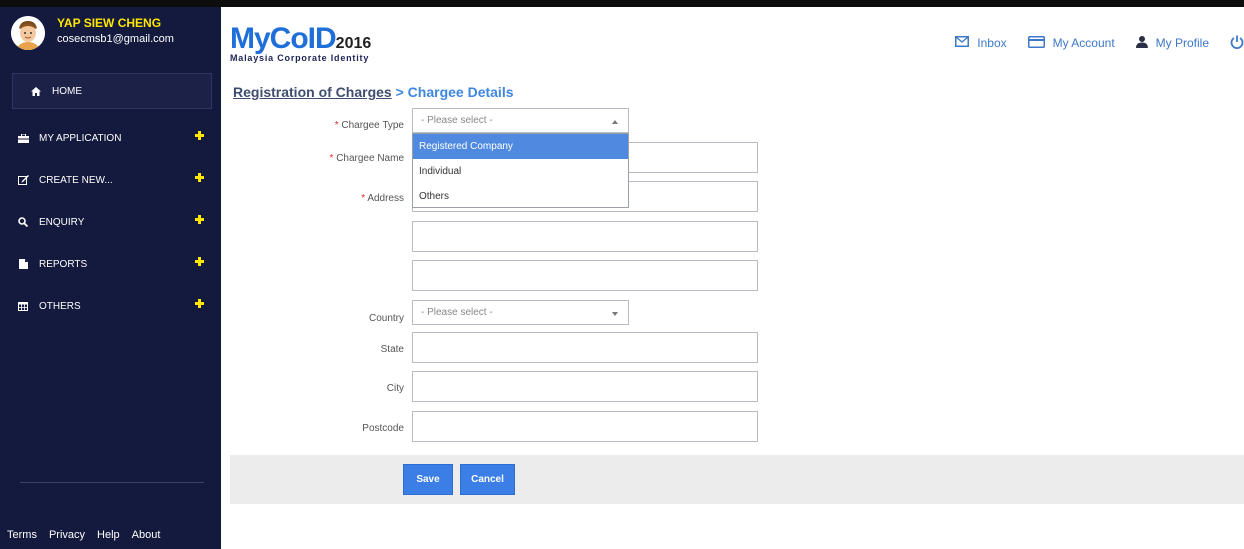 This screenshot has width=1244, height=549. Describe the element at coordinates (109, 23) in the screenshot. I see `user-name: YAP SIEW CHENG` at that location.